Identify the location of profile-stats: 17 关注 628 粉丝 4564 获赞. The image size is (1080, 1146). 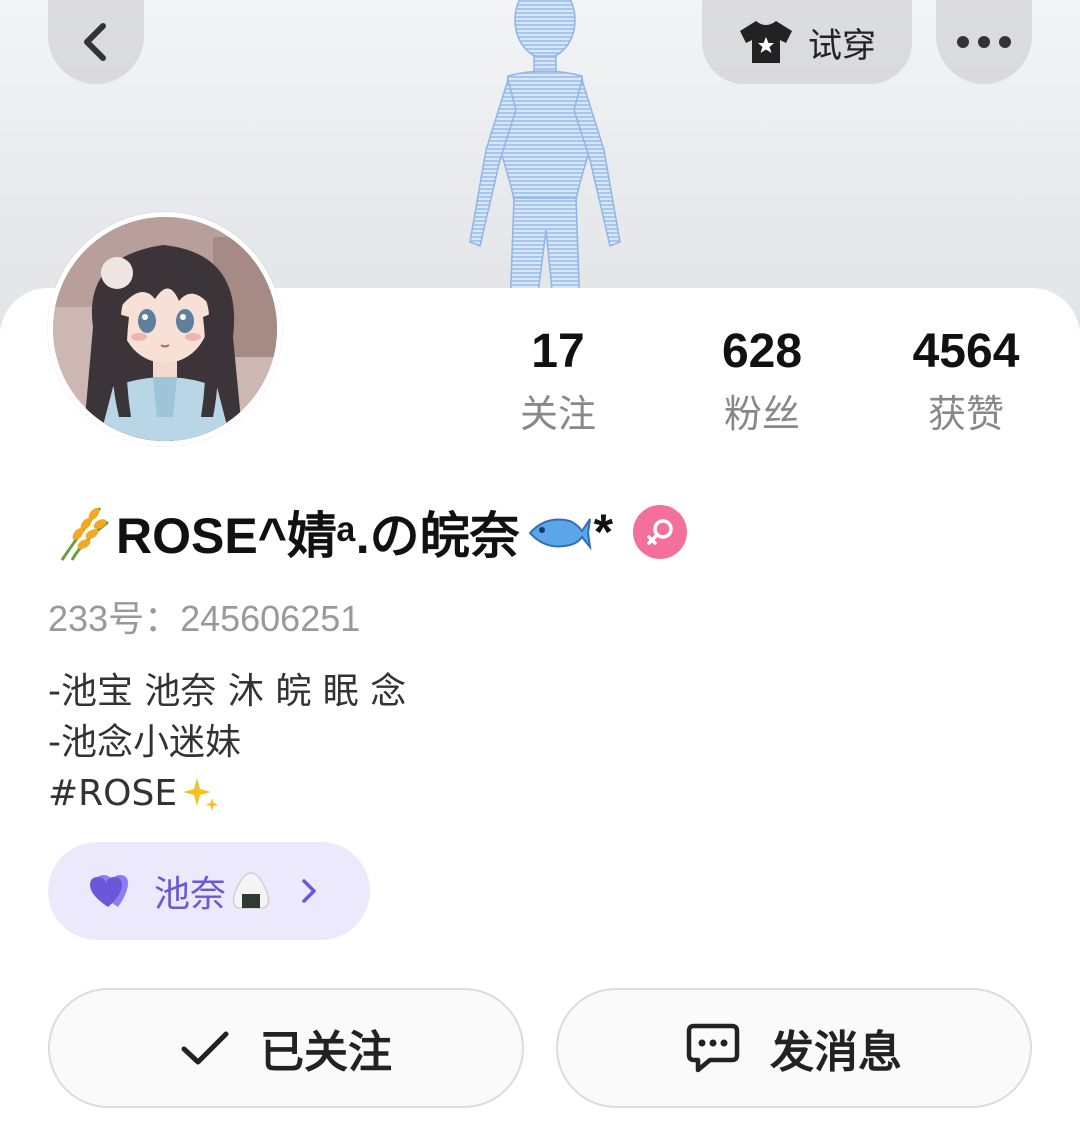
(768, 387).